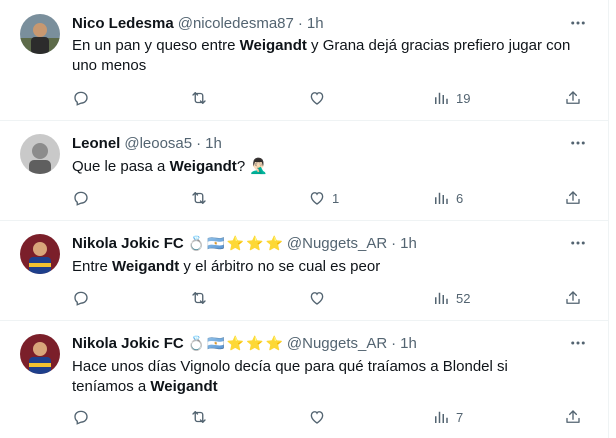 The width and height of the screenshot is (616, 438). What do you see at coordinates (451, 298) in the screenshot?
I see `views-button: 52` at bounding box center [451, 298].